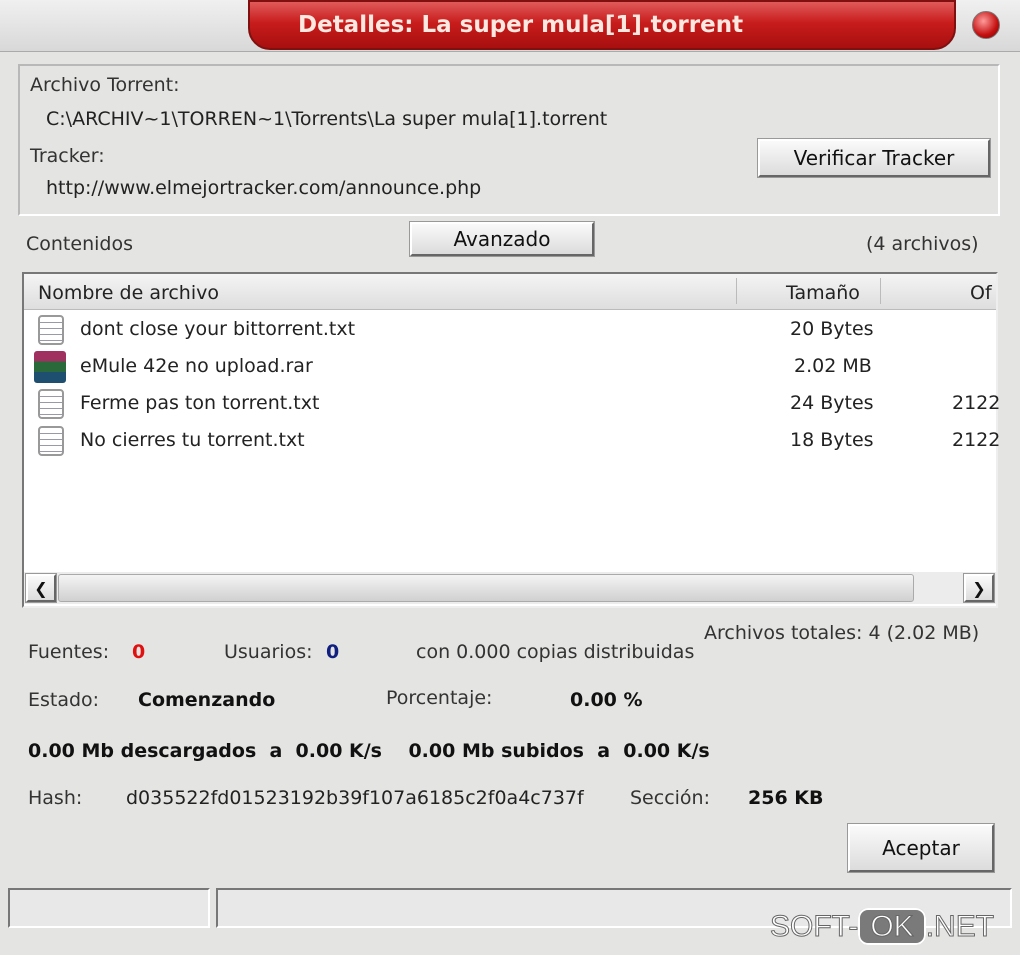  Describe the element at coordinates (105, 85) in the screenshot. I see `torrent-file-label: Archivo Torrent:` at that location.